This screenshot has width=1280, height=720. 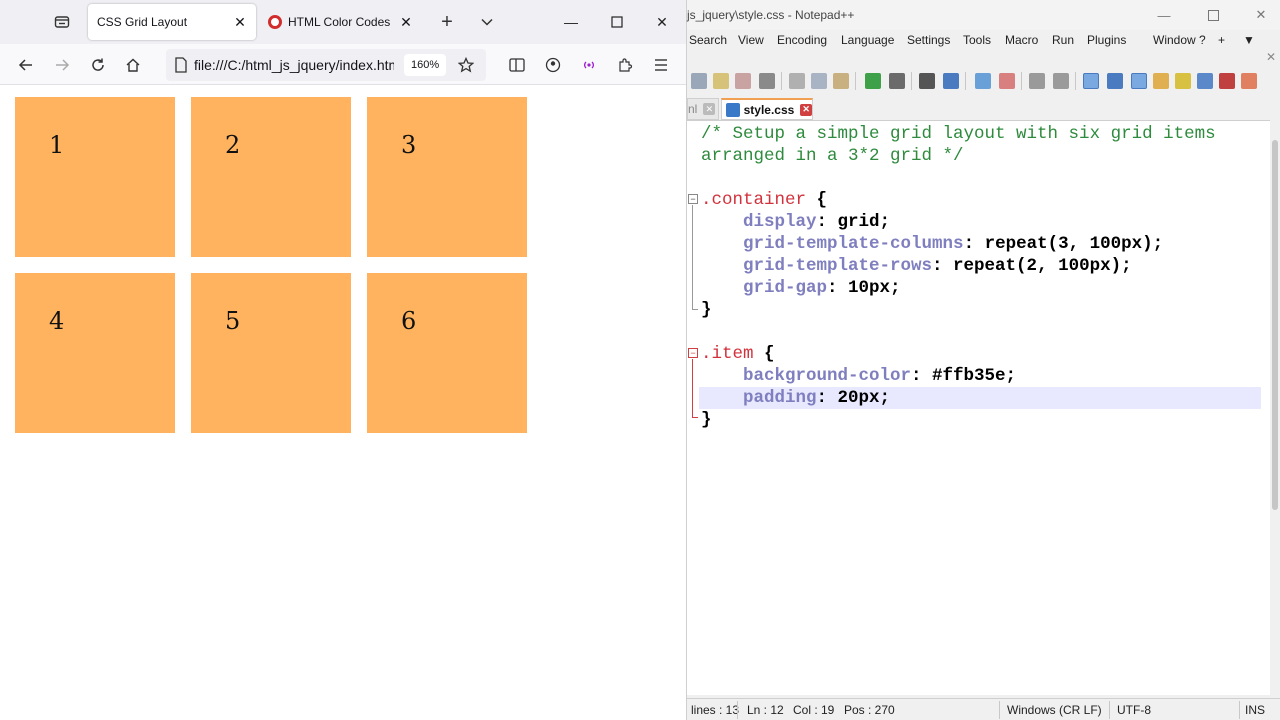 I want to click on menu-search: Search, so click(x=708, y=40).